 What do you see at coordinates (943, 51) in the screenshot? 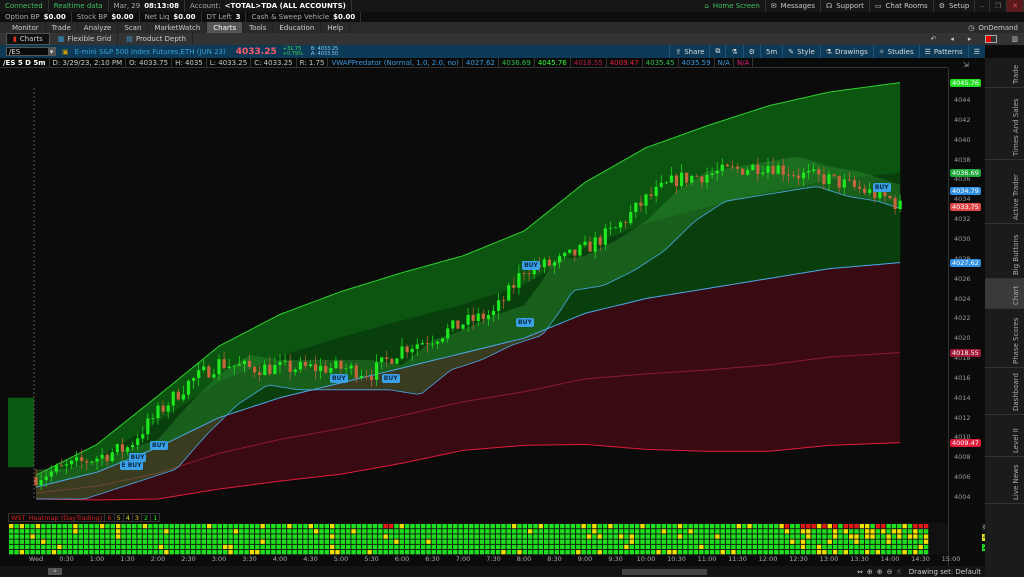
I see `patterns-button: ☰ Patterns` at bounding box center [943, 51].